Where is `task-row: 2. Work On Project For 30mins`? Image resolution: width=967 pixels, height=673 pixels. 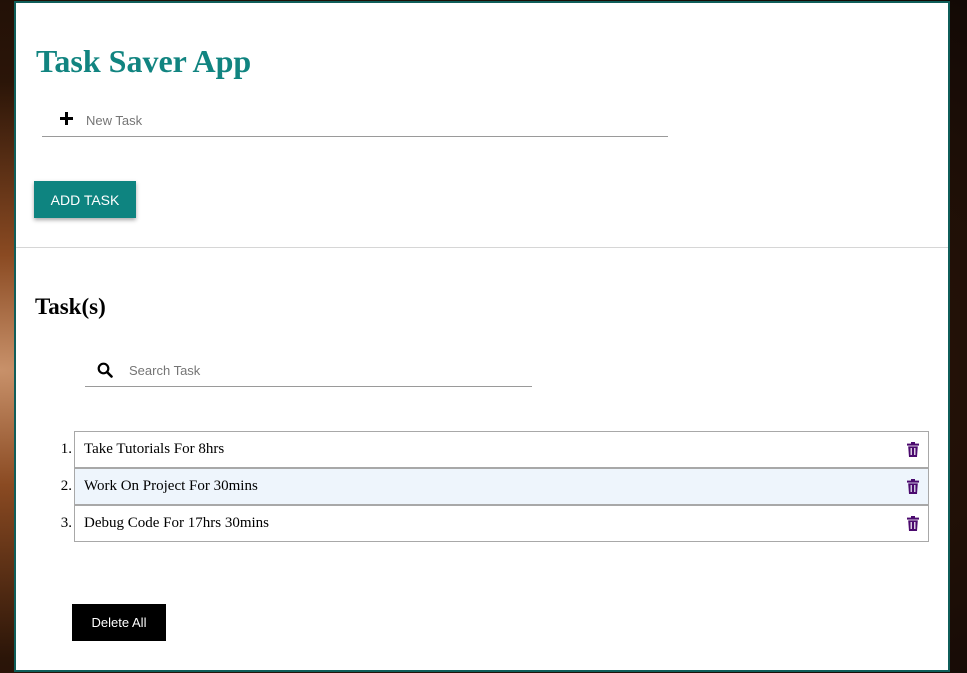
task-row: 2. Work On Project For 30mins is located at coordinates (490, 486).